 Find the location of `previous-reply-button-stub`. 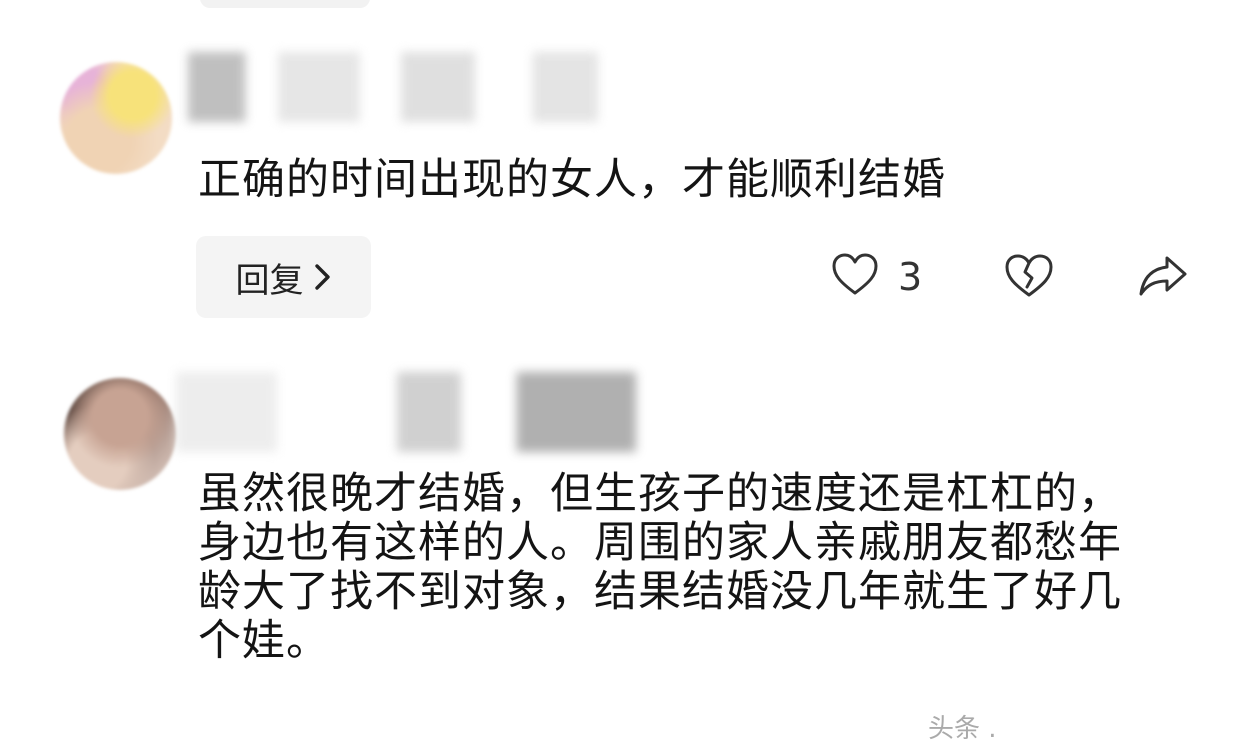

previous-reply-button-stub is located at coordinates (285, 4).